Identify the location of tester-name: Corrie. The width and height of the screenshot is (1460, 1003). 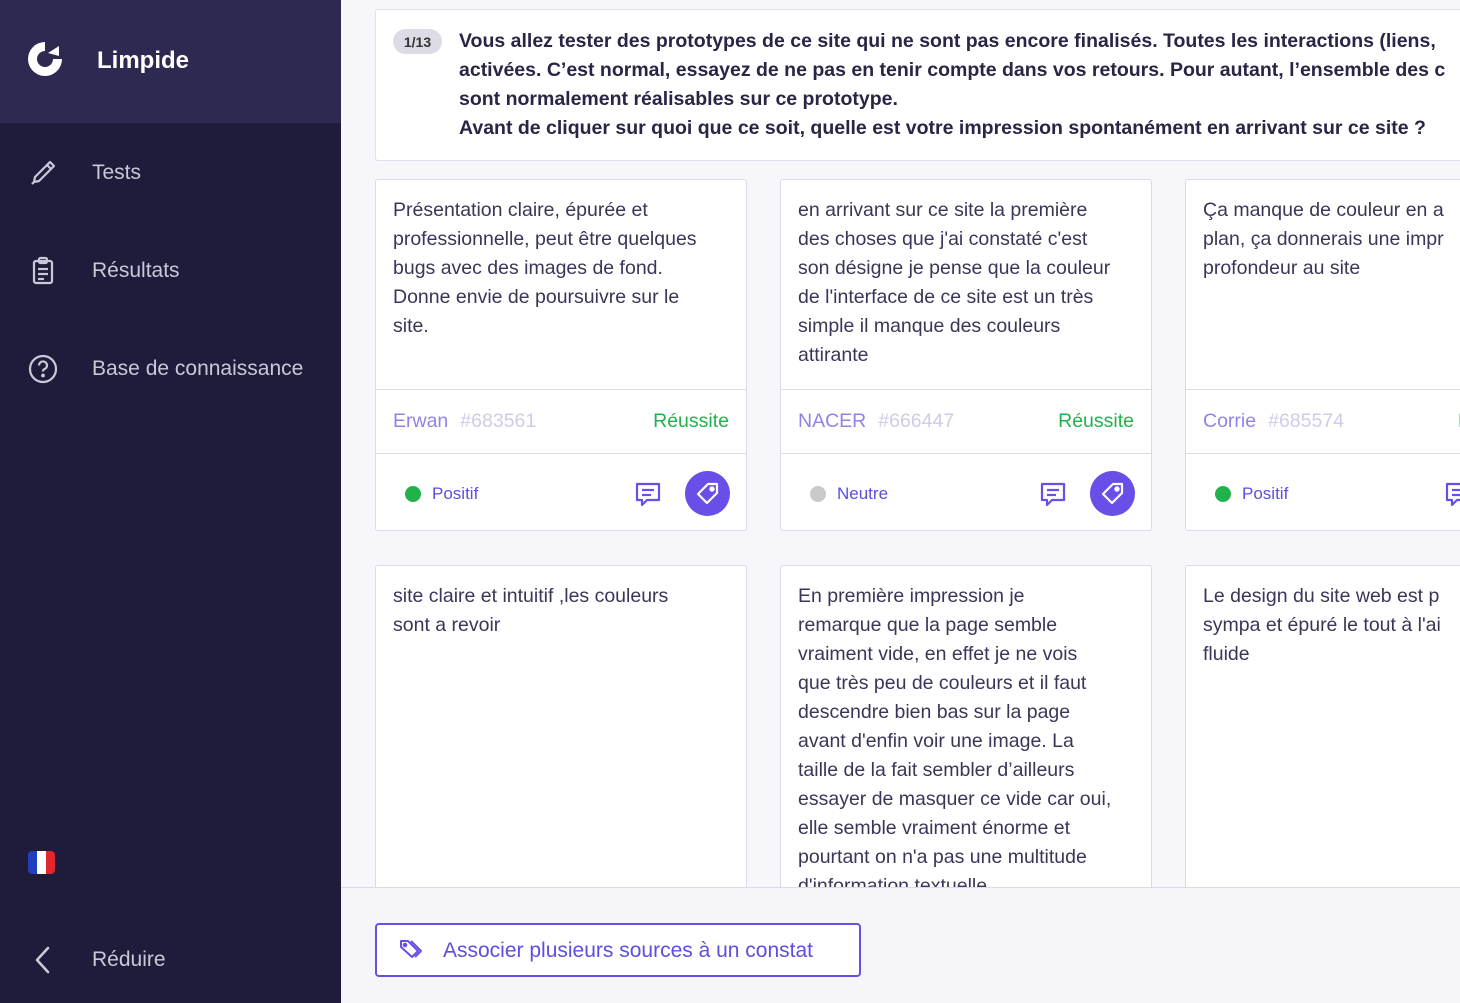
(1229, 421).